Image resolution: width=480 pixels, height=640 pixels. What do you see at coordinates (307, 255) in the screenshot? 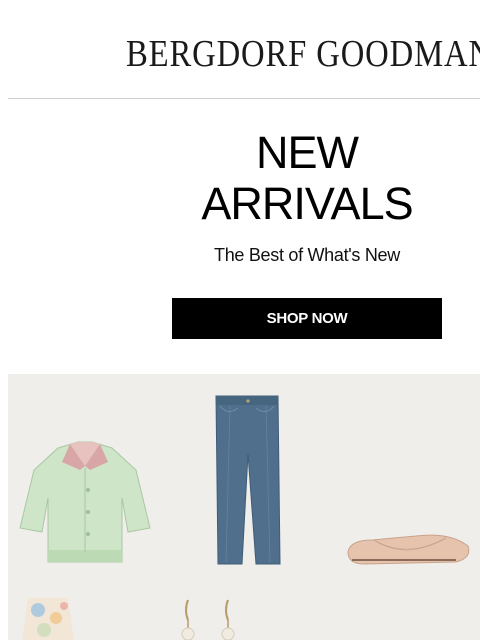
I see `hero-subheadline: The Best of What's New` at bounding box center [307, 255].